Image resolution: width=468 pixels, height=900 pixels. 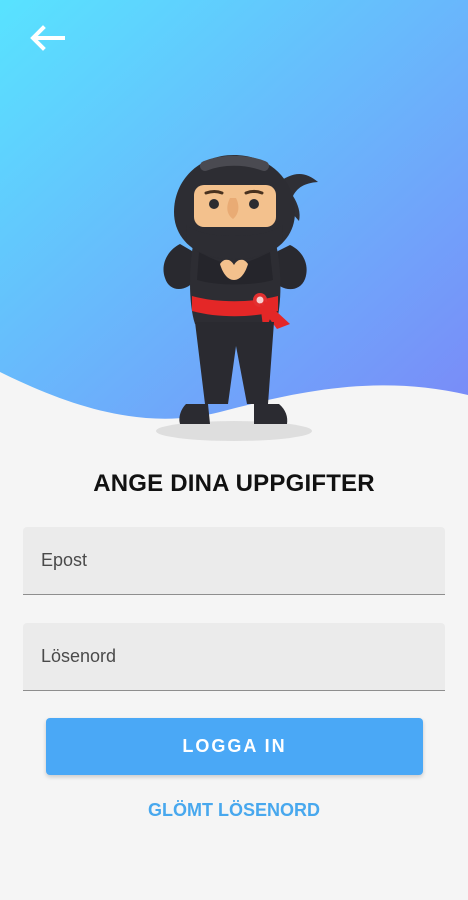 I want to click on password-input, so click(x=234, y=656).